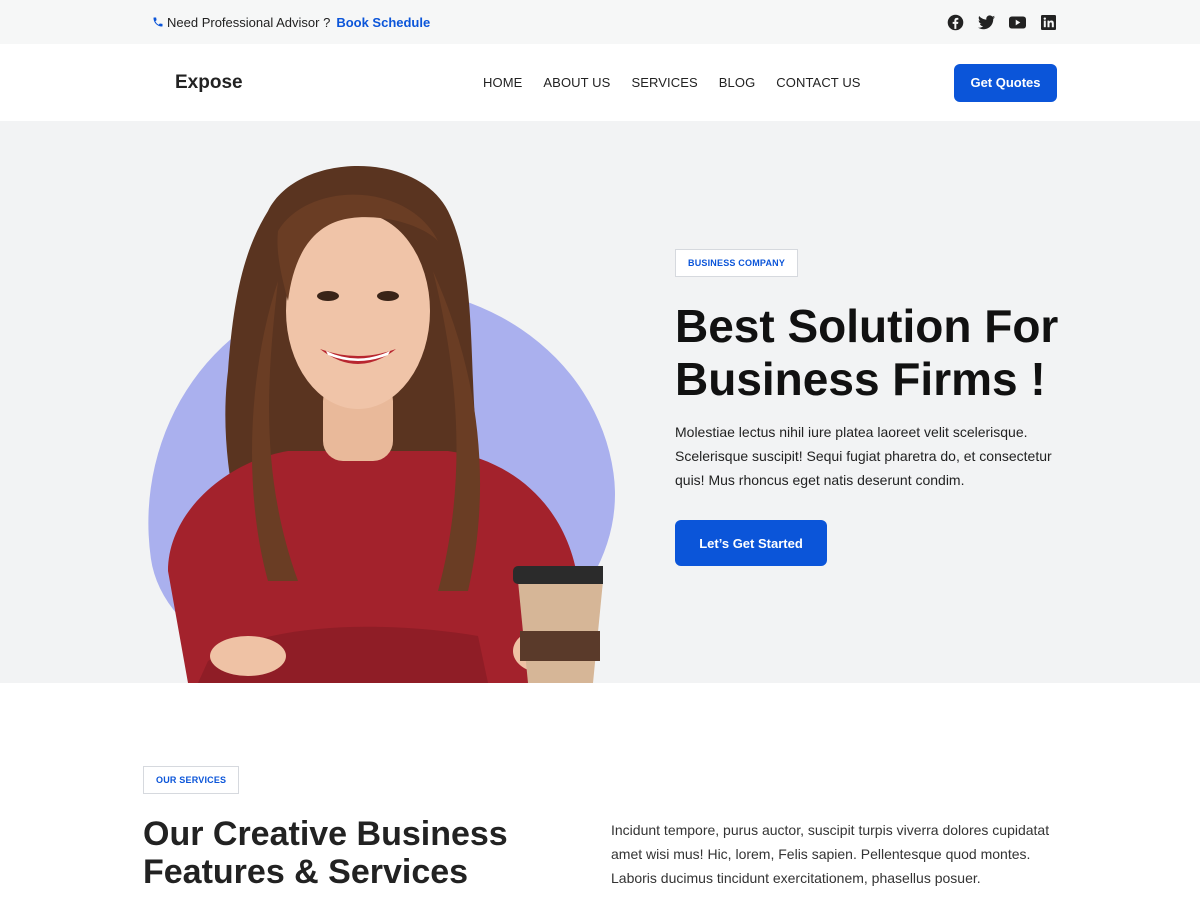  Describe the element at coordinates (860, 379) in the screenshot. I see `hero-title-line-2: Business Firms !` at that location.